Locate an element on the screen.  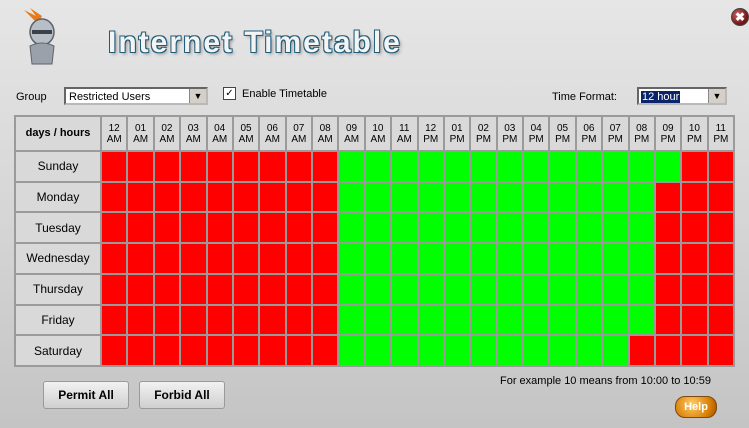
hour-header: 11 AM is located at coordinates (404, 133).